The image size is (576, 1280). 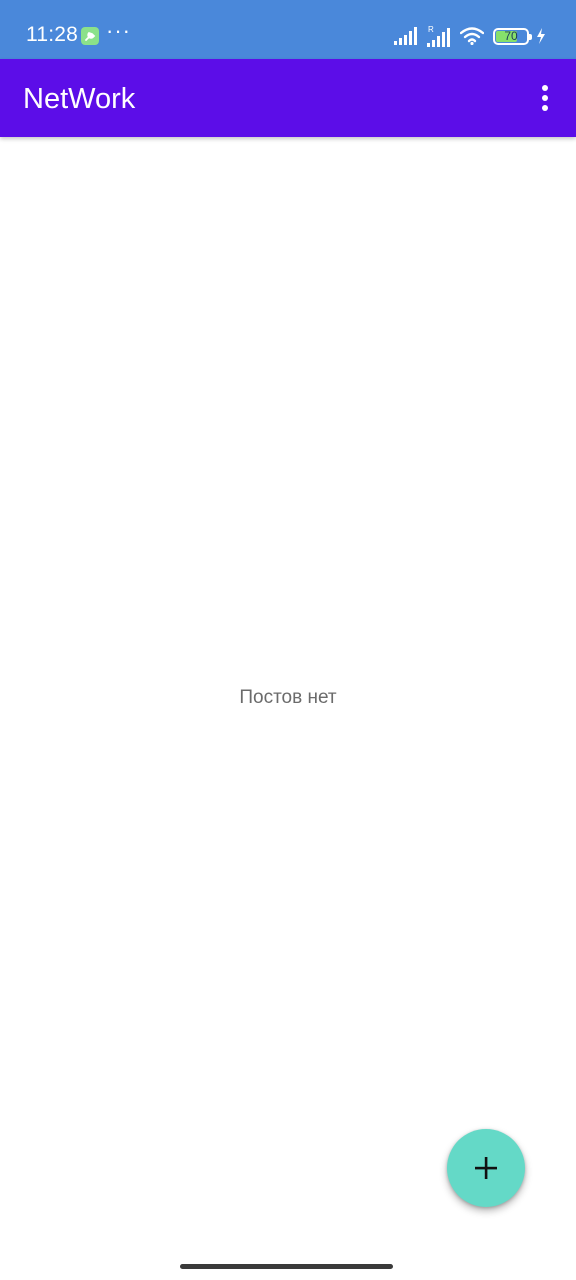 What do you see at coordinates (118, 30) in the screenshot?
I see `more-notifications-icon: ···` at bounding box center [118, 30].